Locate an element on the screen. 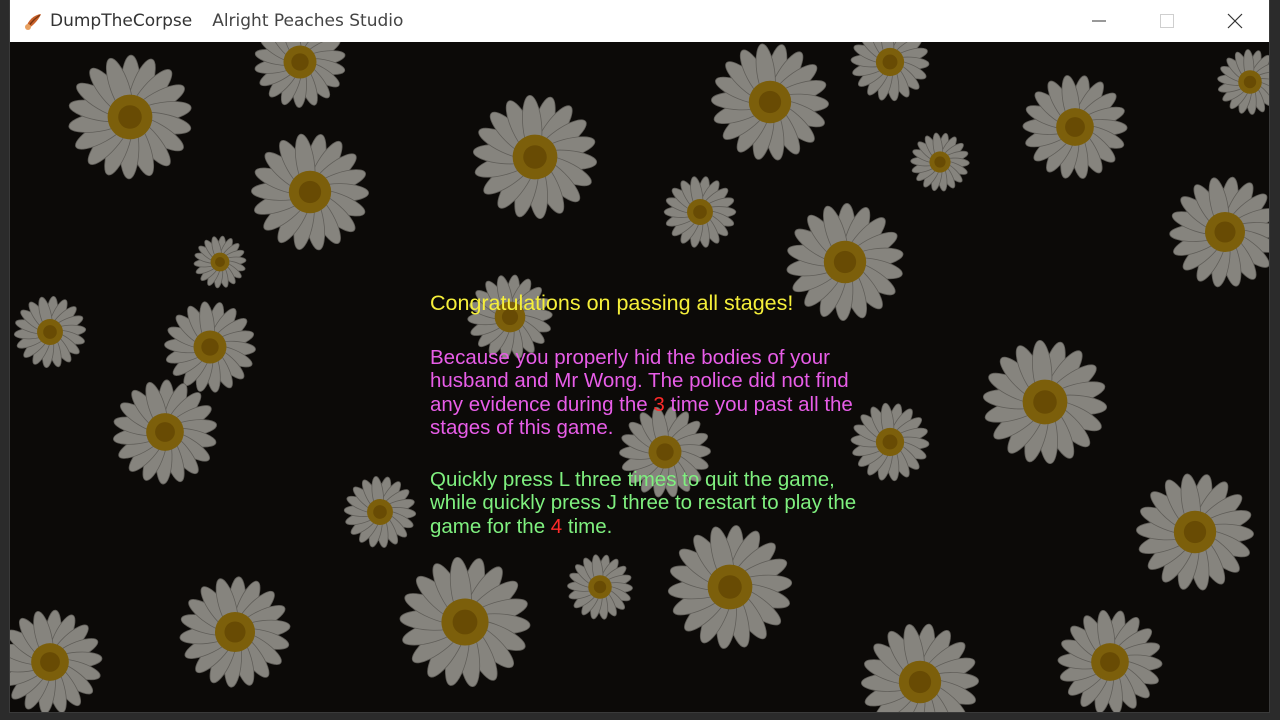 This screenshot has width=1280, height=720. maximize-button is located at coordinates (1167, 21).